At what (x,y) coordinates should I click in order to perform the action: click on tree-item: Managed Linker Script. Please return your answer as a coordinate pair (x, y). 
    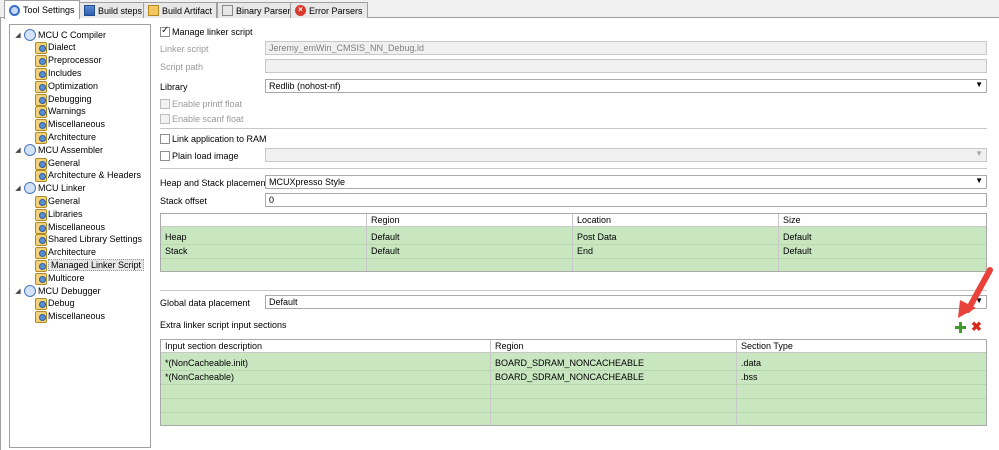
    Looking at the image, I should click on (89, 265).